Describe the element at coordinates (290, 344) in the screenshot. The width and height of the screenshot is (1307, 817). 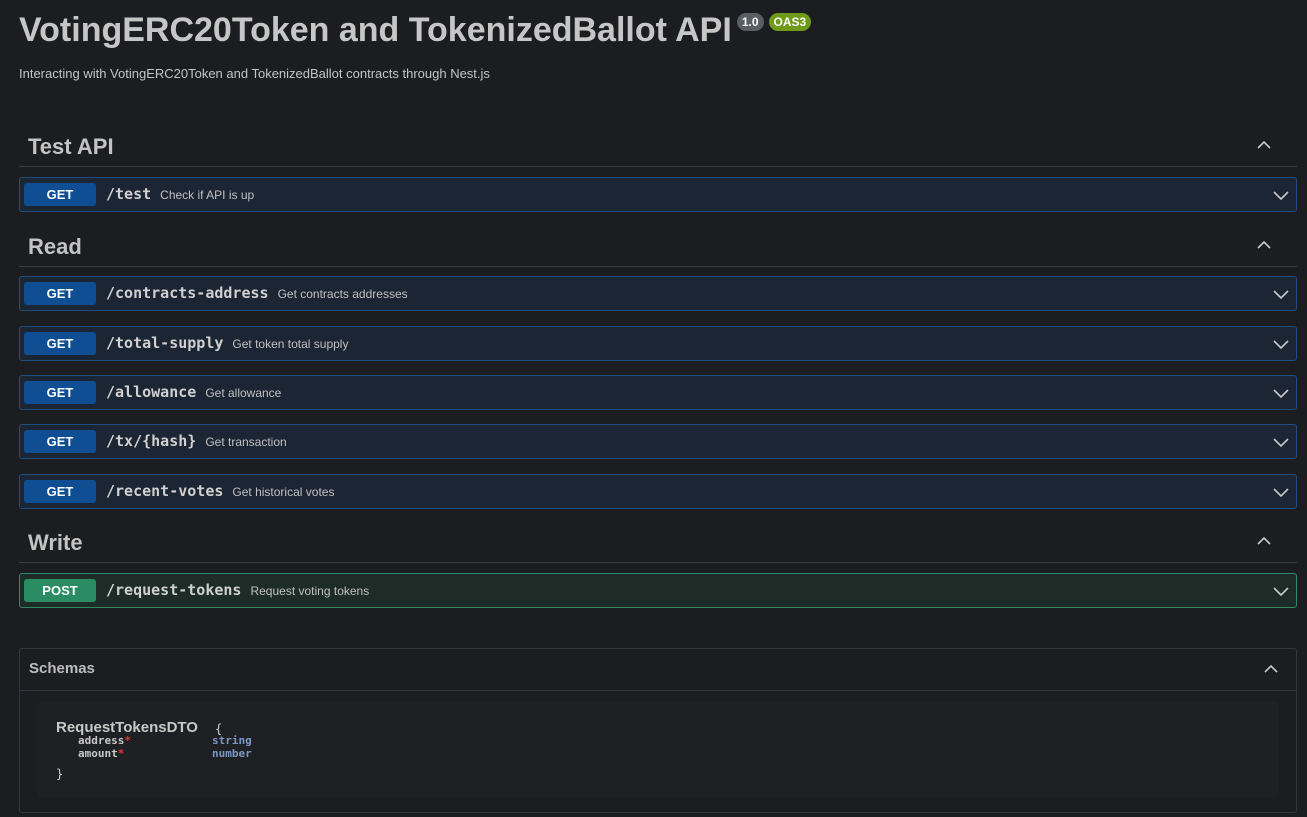
I see `operation-summary: Get token total supply` at that location.